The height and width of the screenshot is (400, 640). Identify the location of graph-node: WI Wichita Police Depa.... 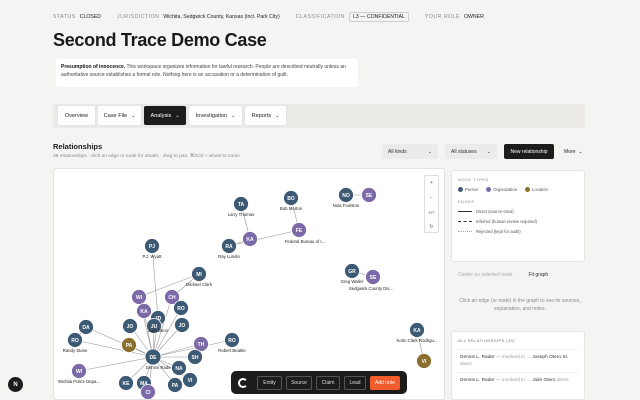
(79, 374).